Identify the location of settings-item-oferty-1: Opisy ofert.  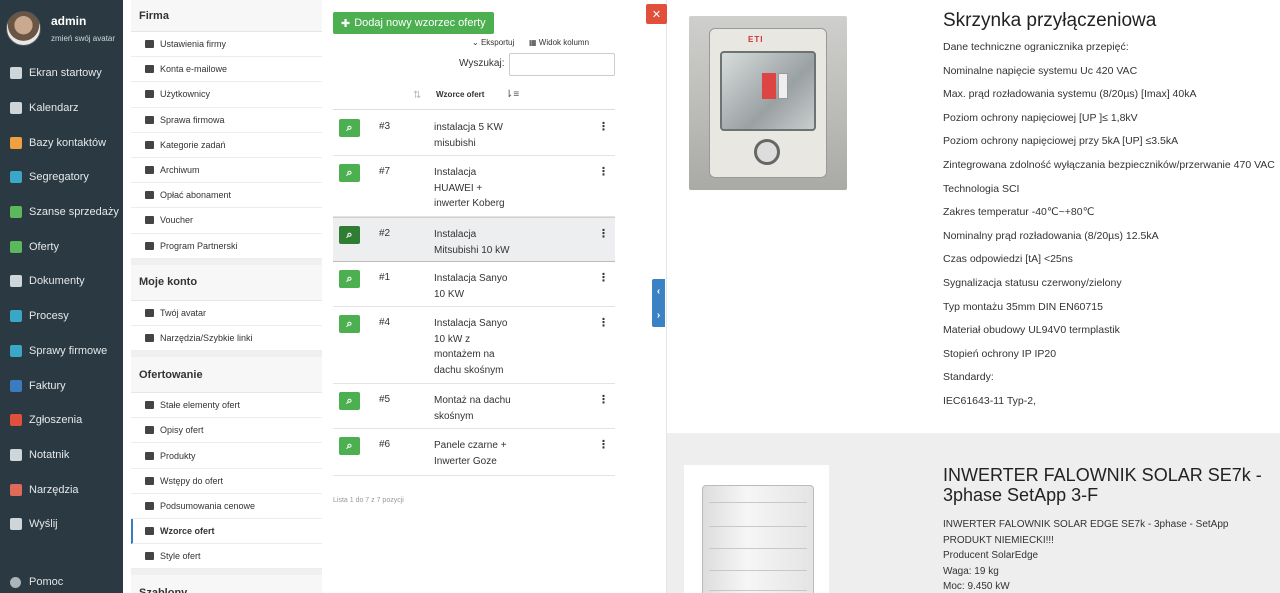
(226, 431).